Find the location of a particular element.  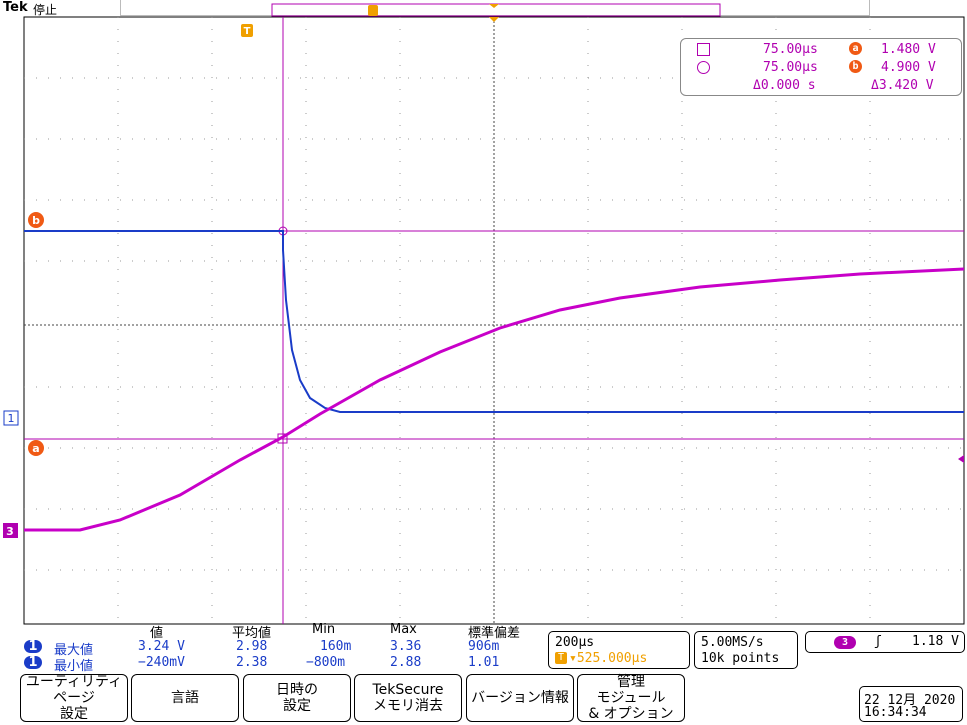

ch3-label: 3 is located at coordinates (10, 531).